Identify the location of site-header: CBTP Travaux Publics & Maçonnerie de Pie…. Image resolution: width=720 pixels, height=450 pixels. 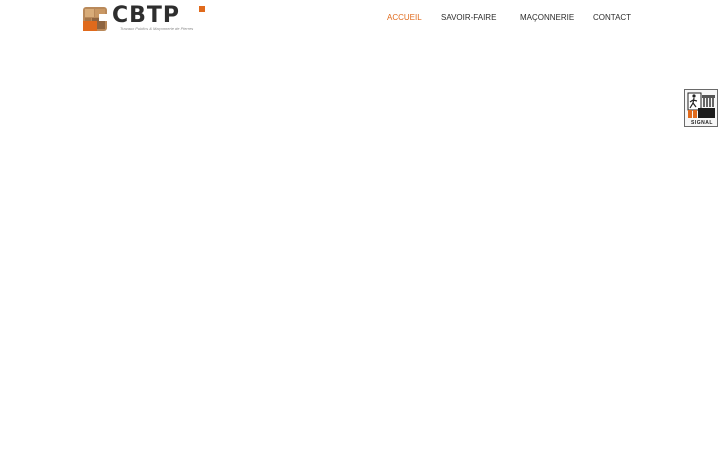
(360, 18).